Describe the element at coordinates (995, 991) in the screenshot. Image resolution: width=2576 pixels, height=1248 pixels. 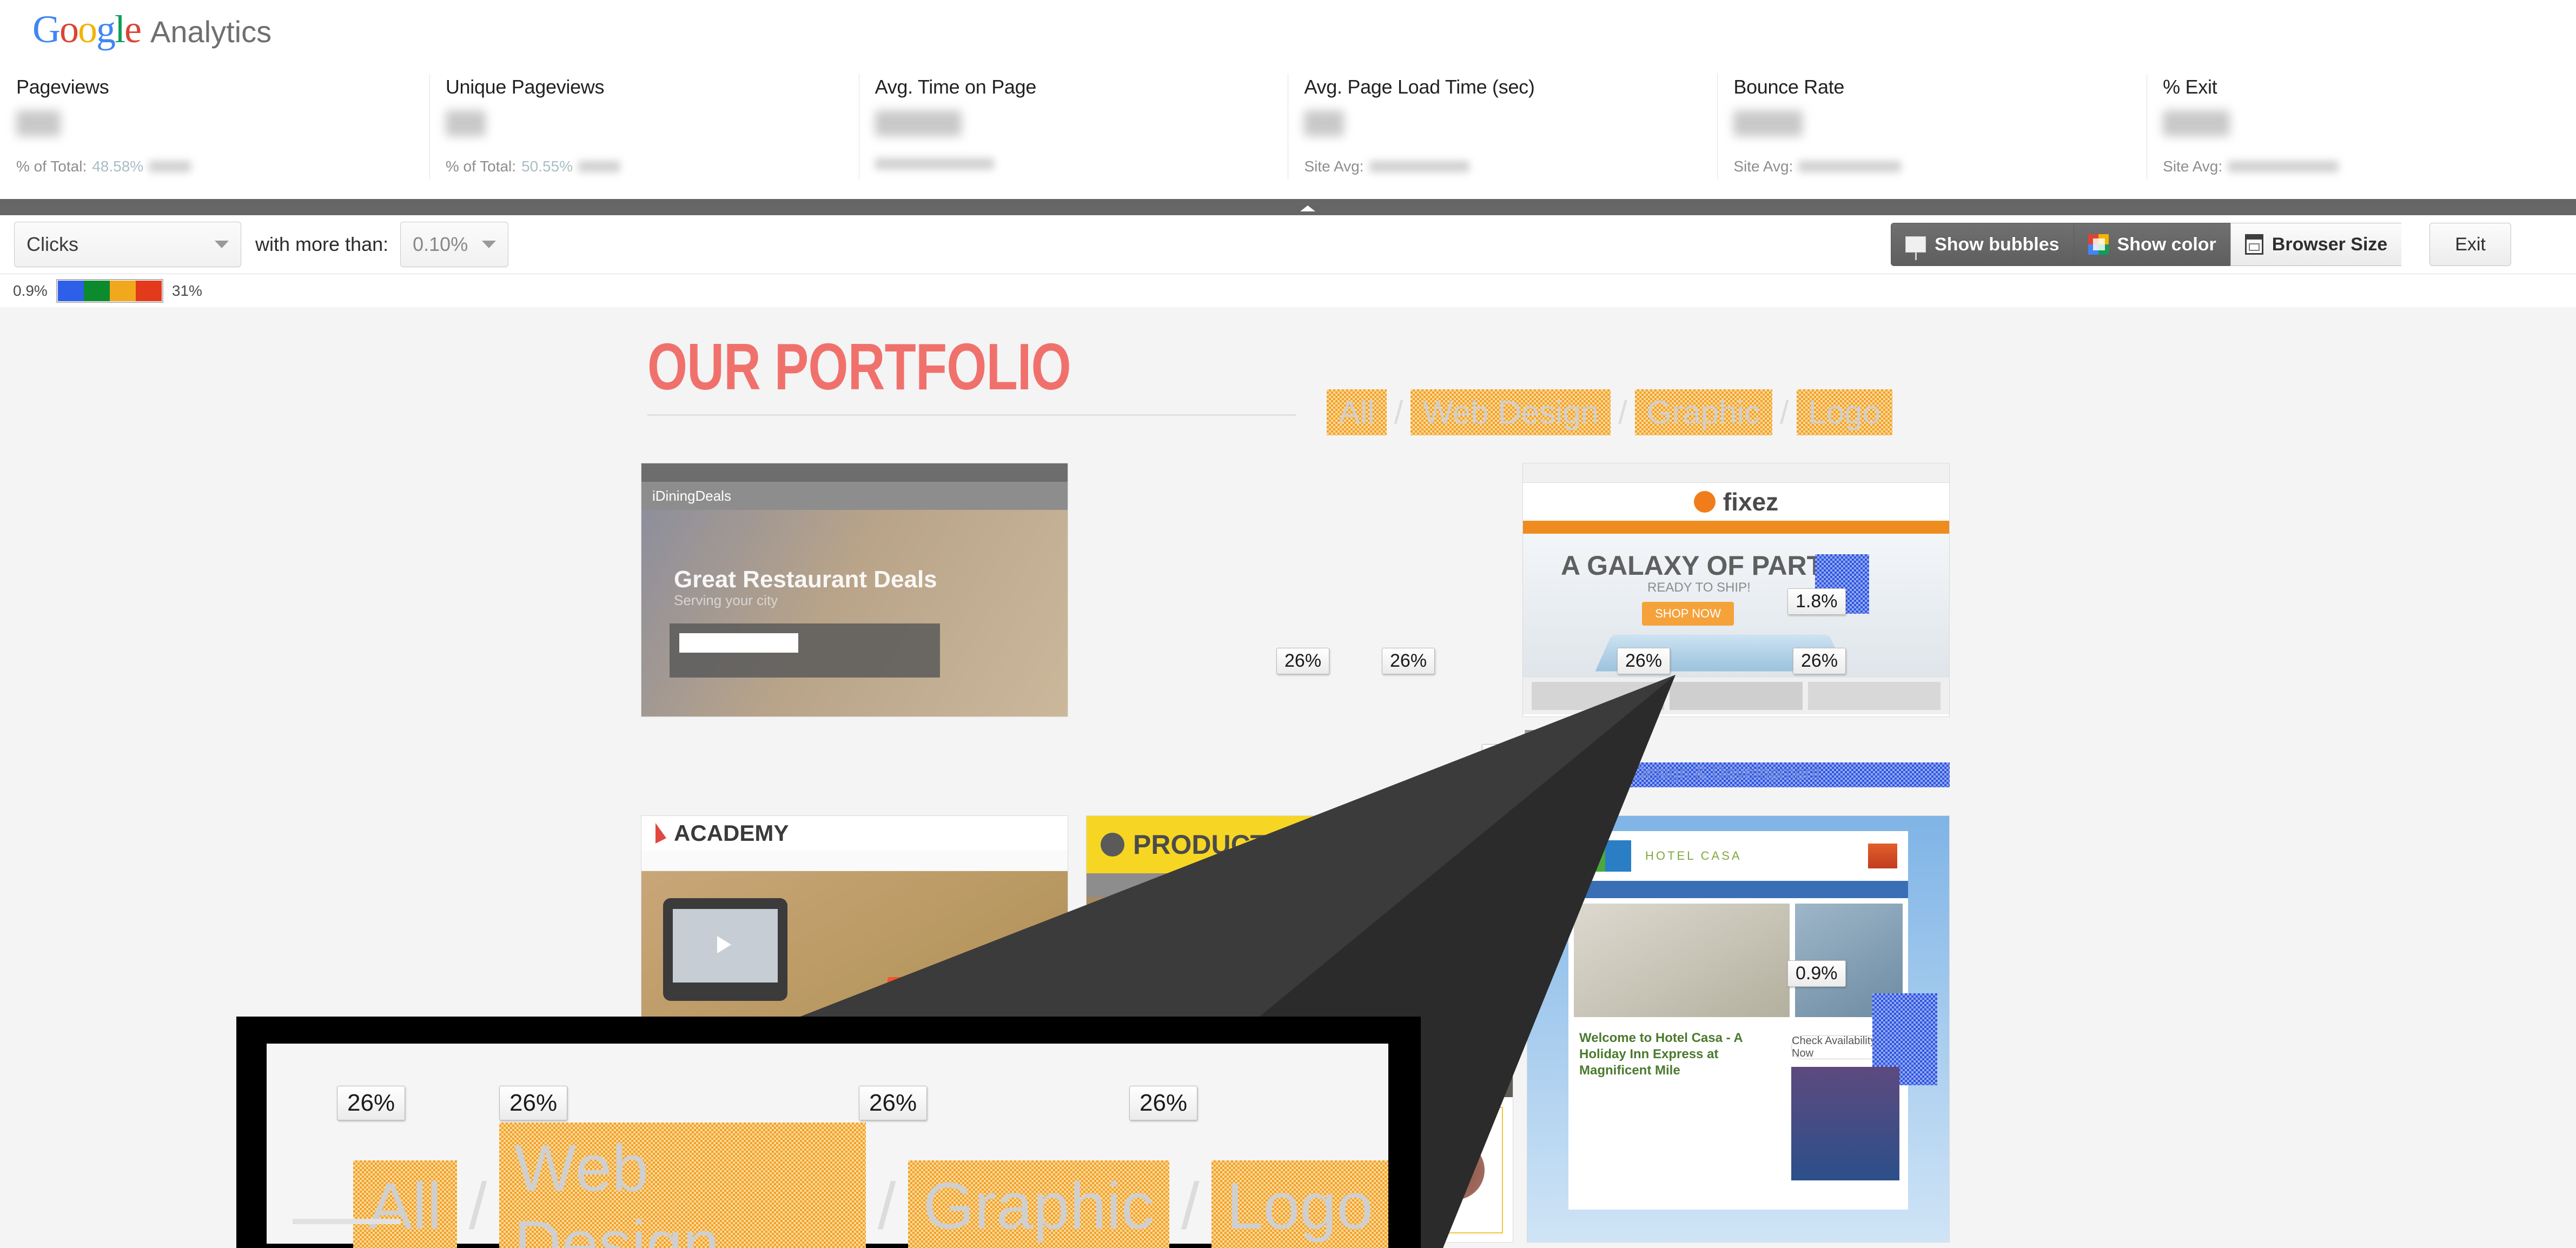
I see `click-pct-badge-academy: 0.9%` at that location.